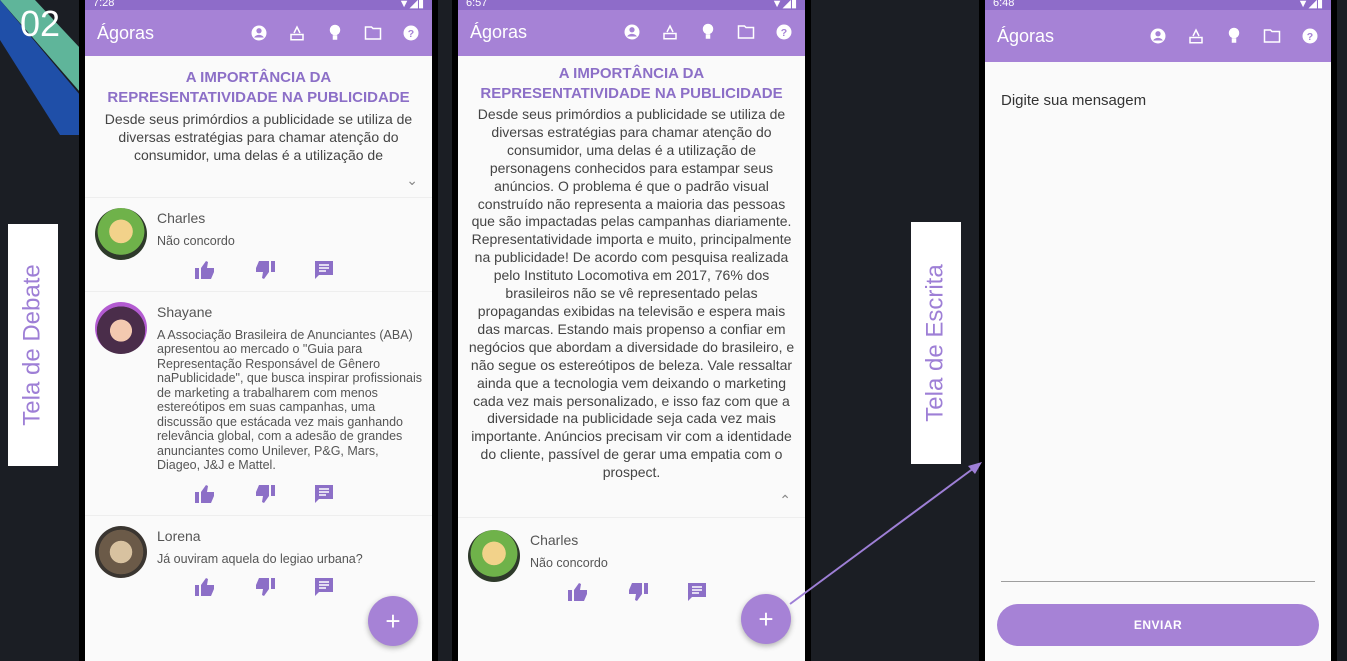 The height and width of the screenshot is (661, 1347). Describe the element at coordinates (1158, 100) in the screenshot. I see `message-input: Digite sua mensagem` at that location.